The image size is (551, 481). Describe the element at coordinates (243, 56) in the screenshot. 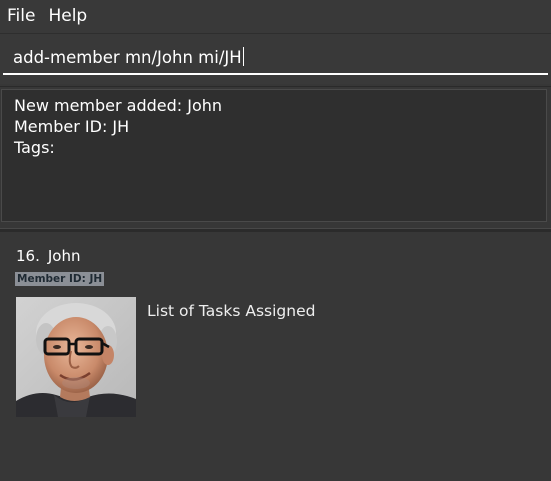

I see `text-caret` at that location.